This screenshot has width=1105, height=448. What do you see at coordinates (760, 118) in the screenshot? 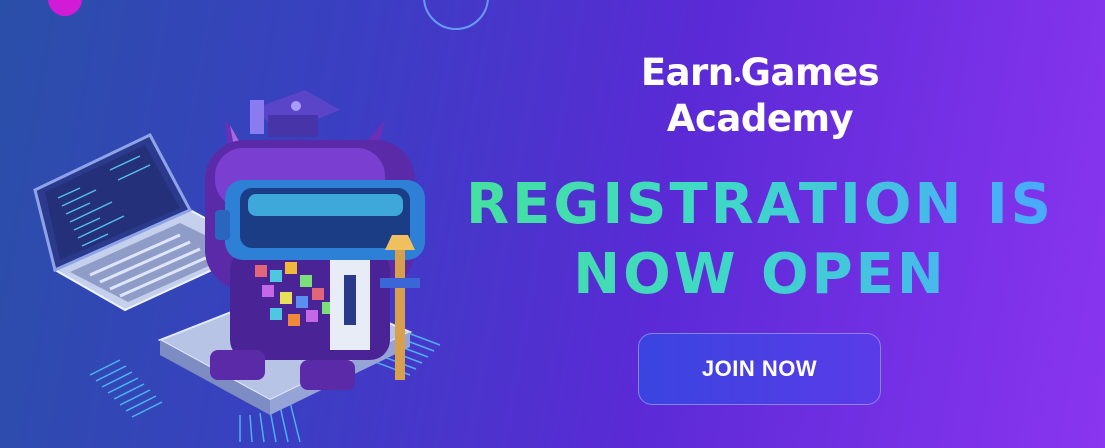
I see `brand-line-2: Academy` at bounding box center [760, 118].